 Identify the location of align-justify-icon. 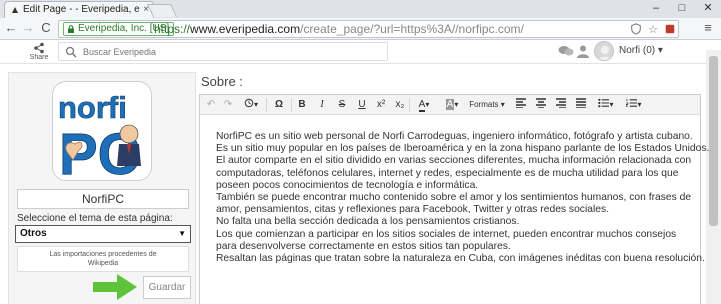
(581, 103).